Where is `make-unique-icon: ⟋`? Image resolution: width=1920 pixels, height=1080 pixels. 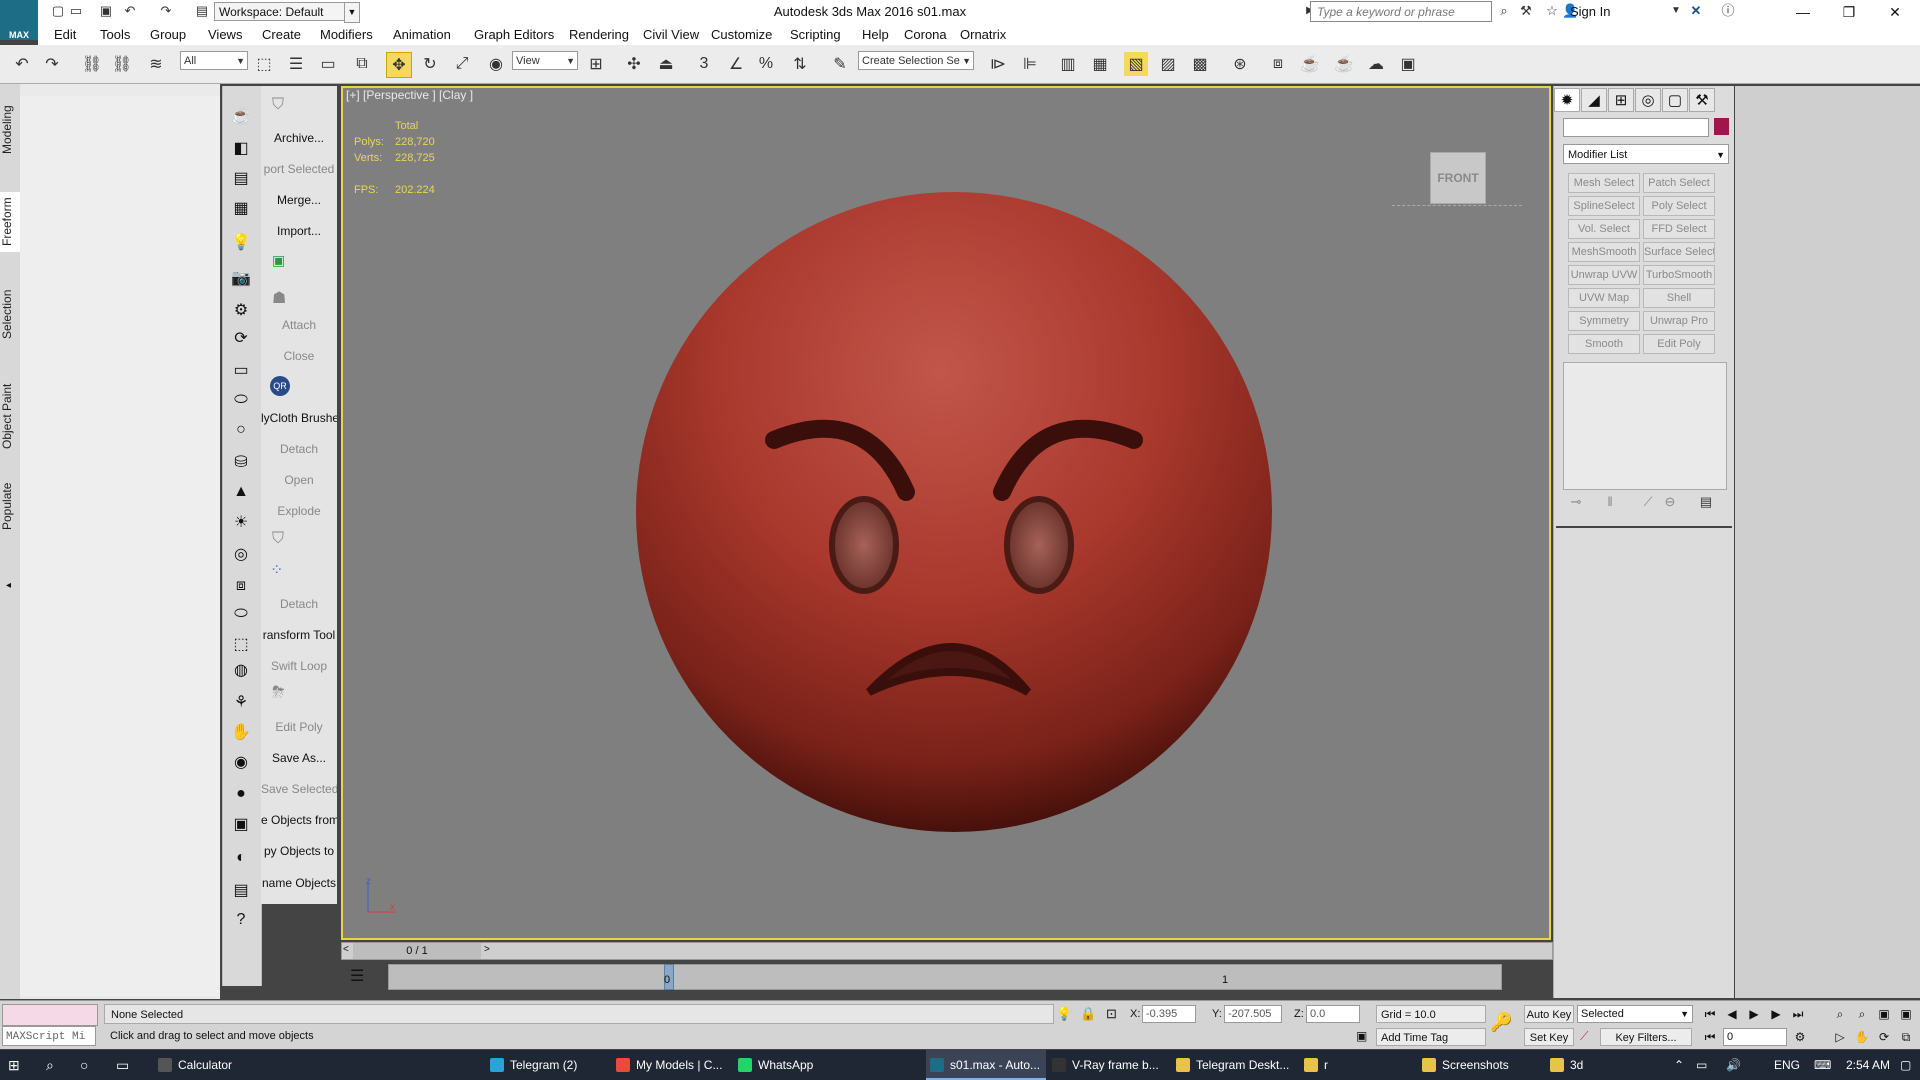
make-unique-icon: ⟋ is located at coordinates (1648, 502).